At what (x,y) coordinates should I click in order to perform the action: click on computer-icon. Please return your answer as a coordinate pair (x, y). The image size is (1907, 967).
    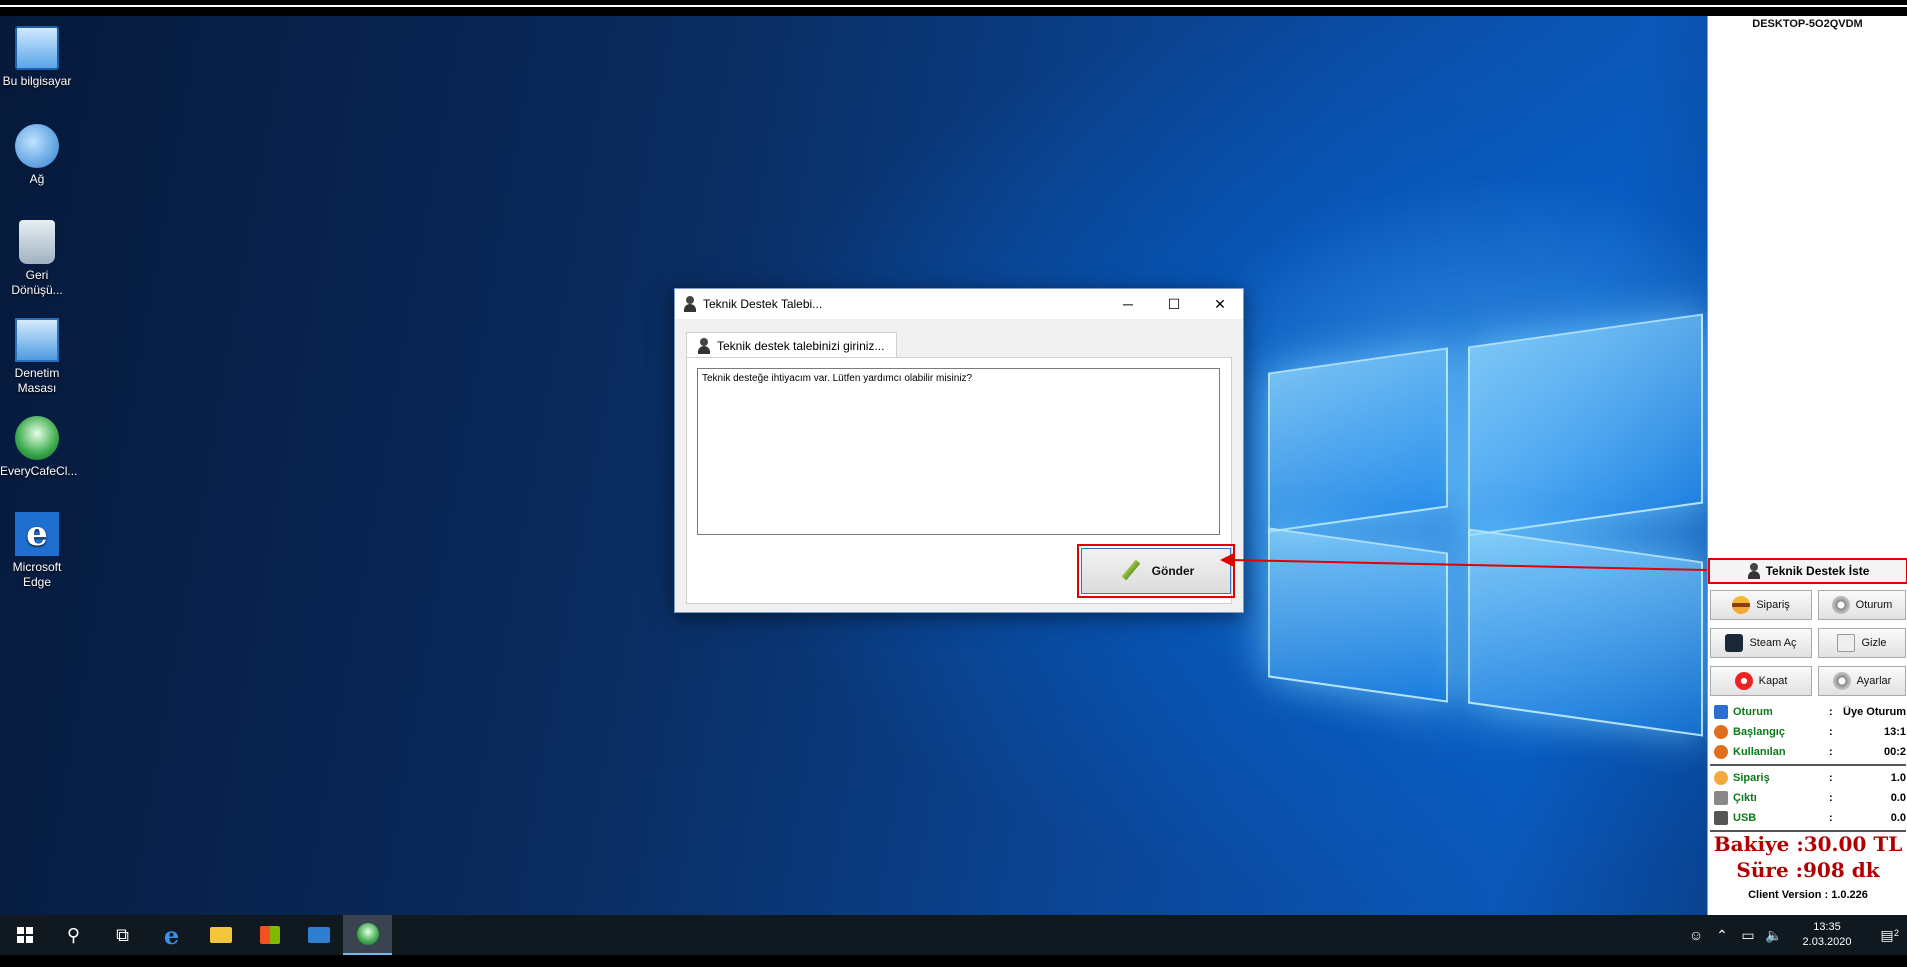
    Looking at the image, I should click on (37, 48).